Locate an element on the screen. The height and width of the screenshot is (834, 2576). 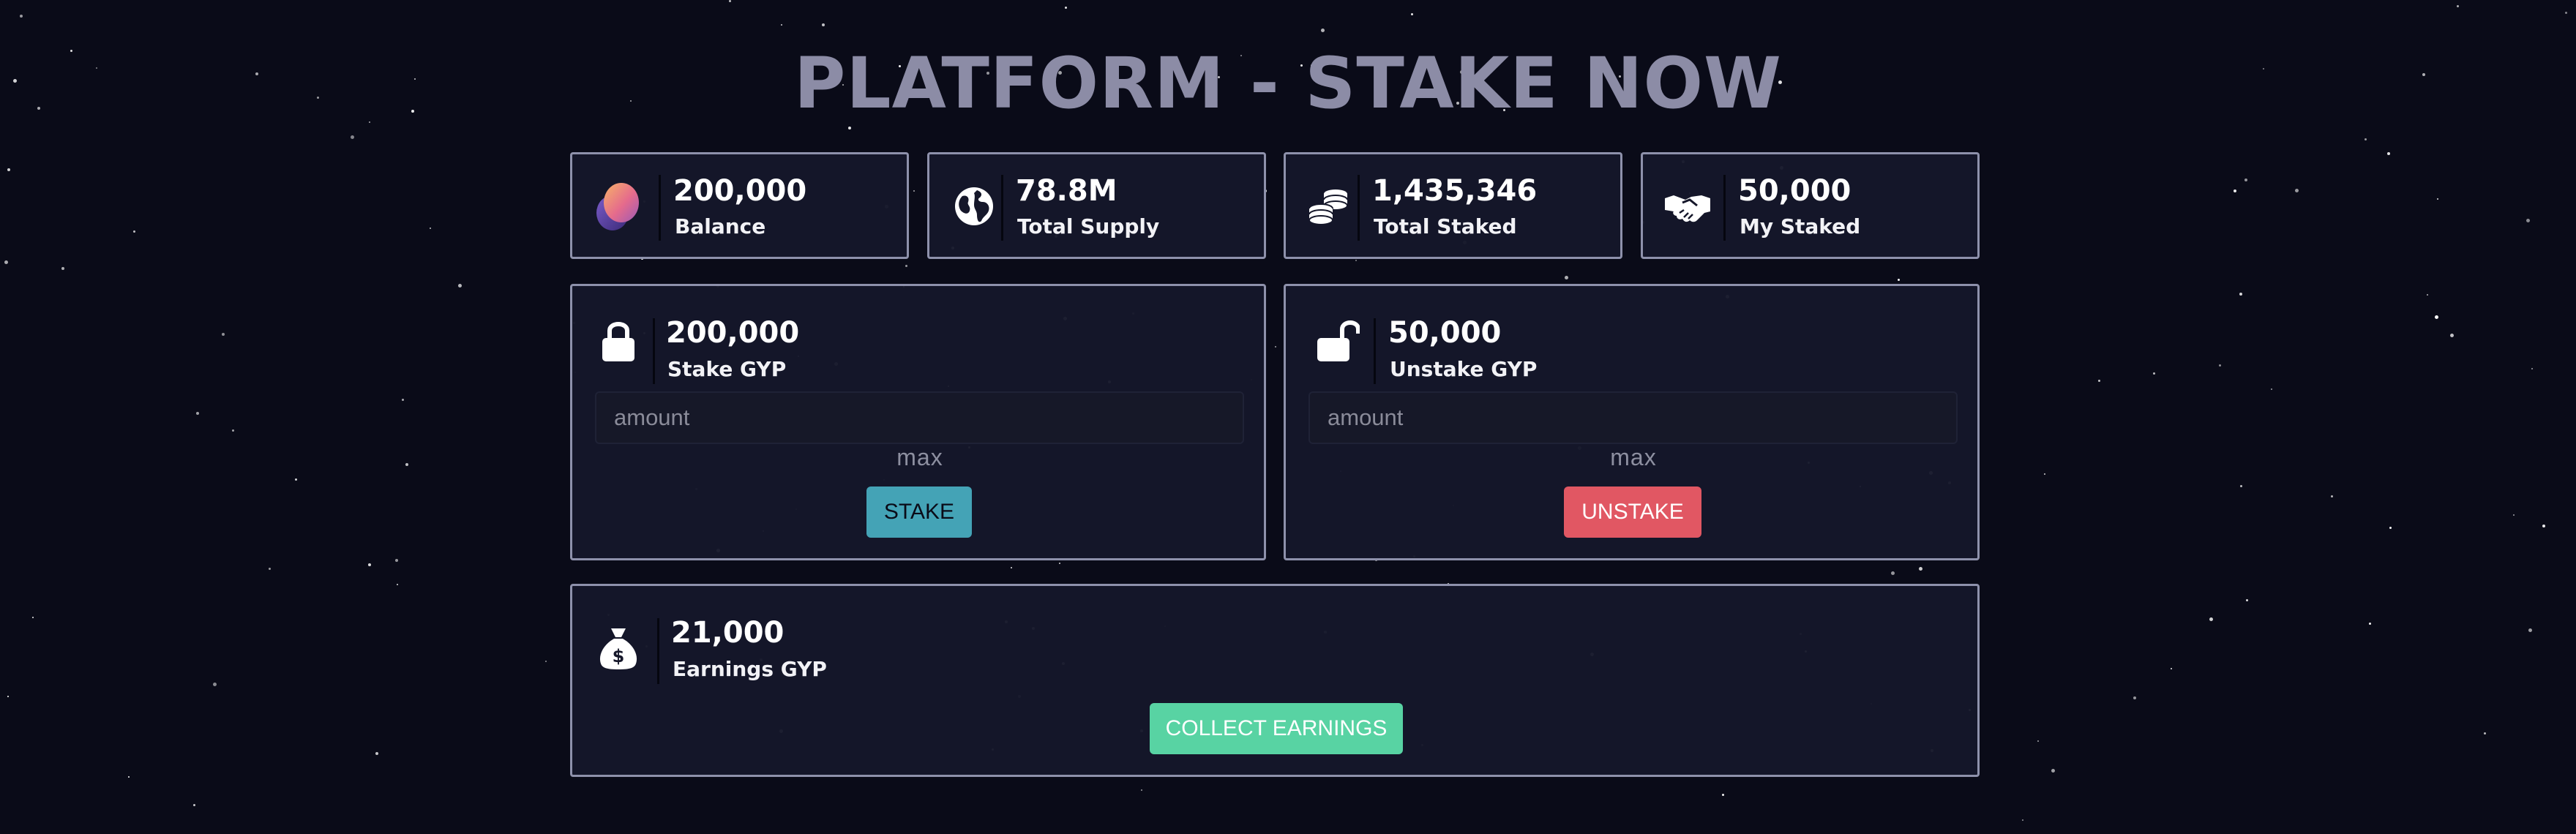
stat-label: Balance is located at coordinates (720, 226).